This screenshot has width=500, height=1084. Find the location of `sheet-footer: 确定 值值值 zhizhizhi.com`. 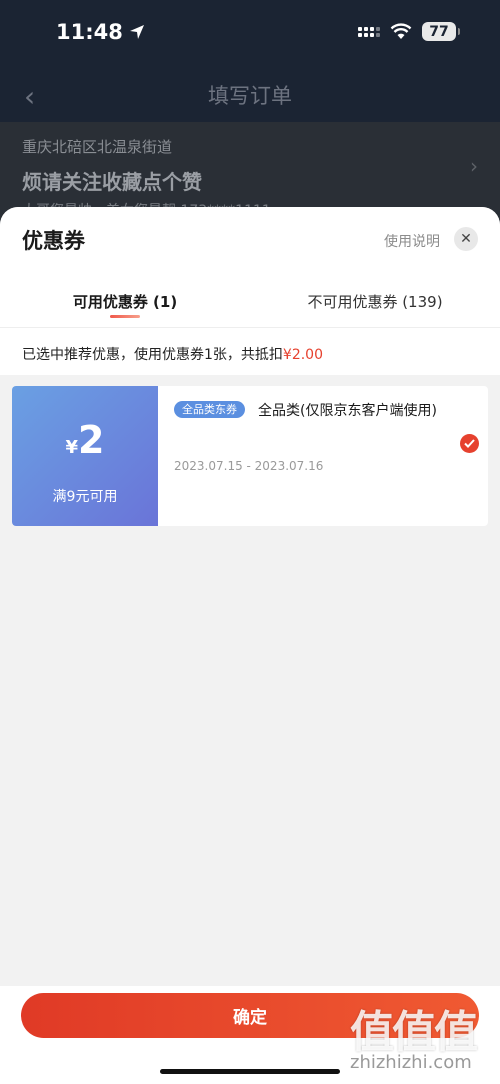

sheet-footer: 确定 值值值 zhizhizhi.com is located at coordinates (250, 1035).